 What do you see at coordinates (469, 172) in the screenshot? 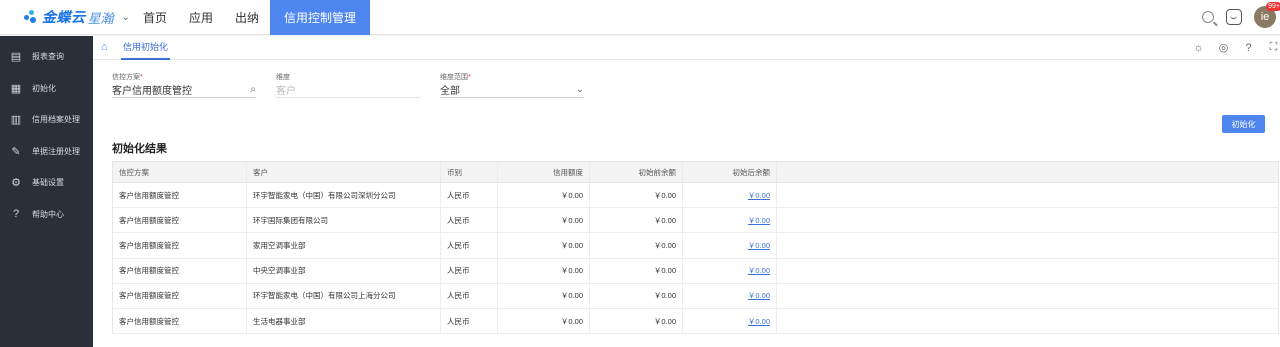
I see `column-header: 币别` at bounding box center [469, 172].